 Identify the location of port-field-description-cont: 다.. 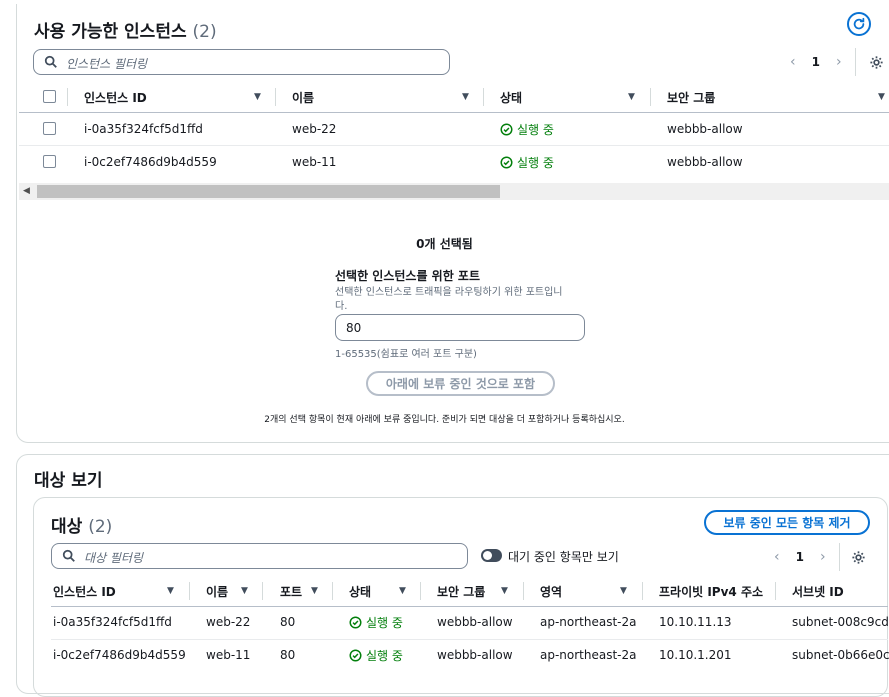
(341, 306).